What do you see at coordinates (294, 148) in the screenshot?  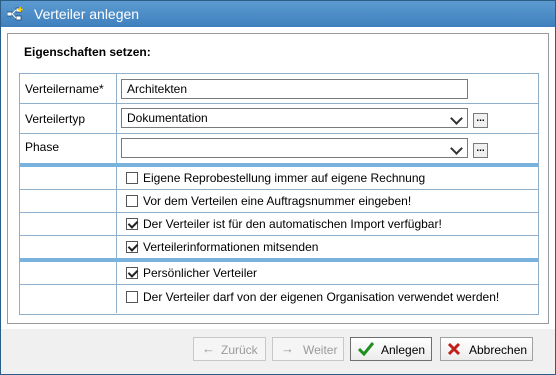 I see `phase-select` at bounding box center [294, 148].